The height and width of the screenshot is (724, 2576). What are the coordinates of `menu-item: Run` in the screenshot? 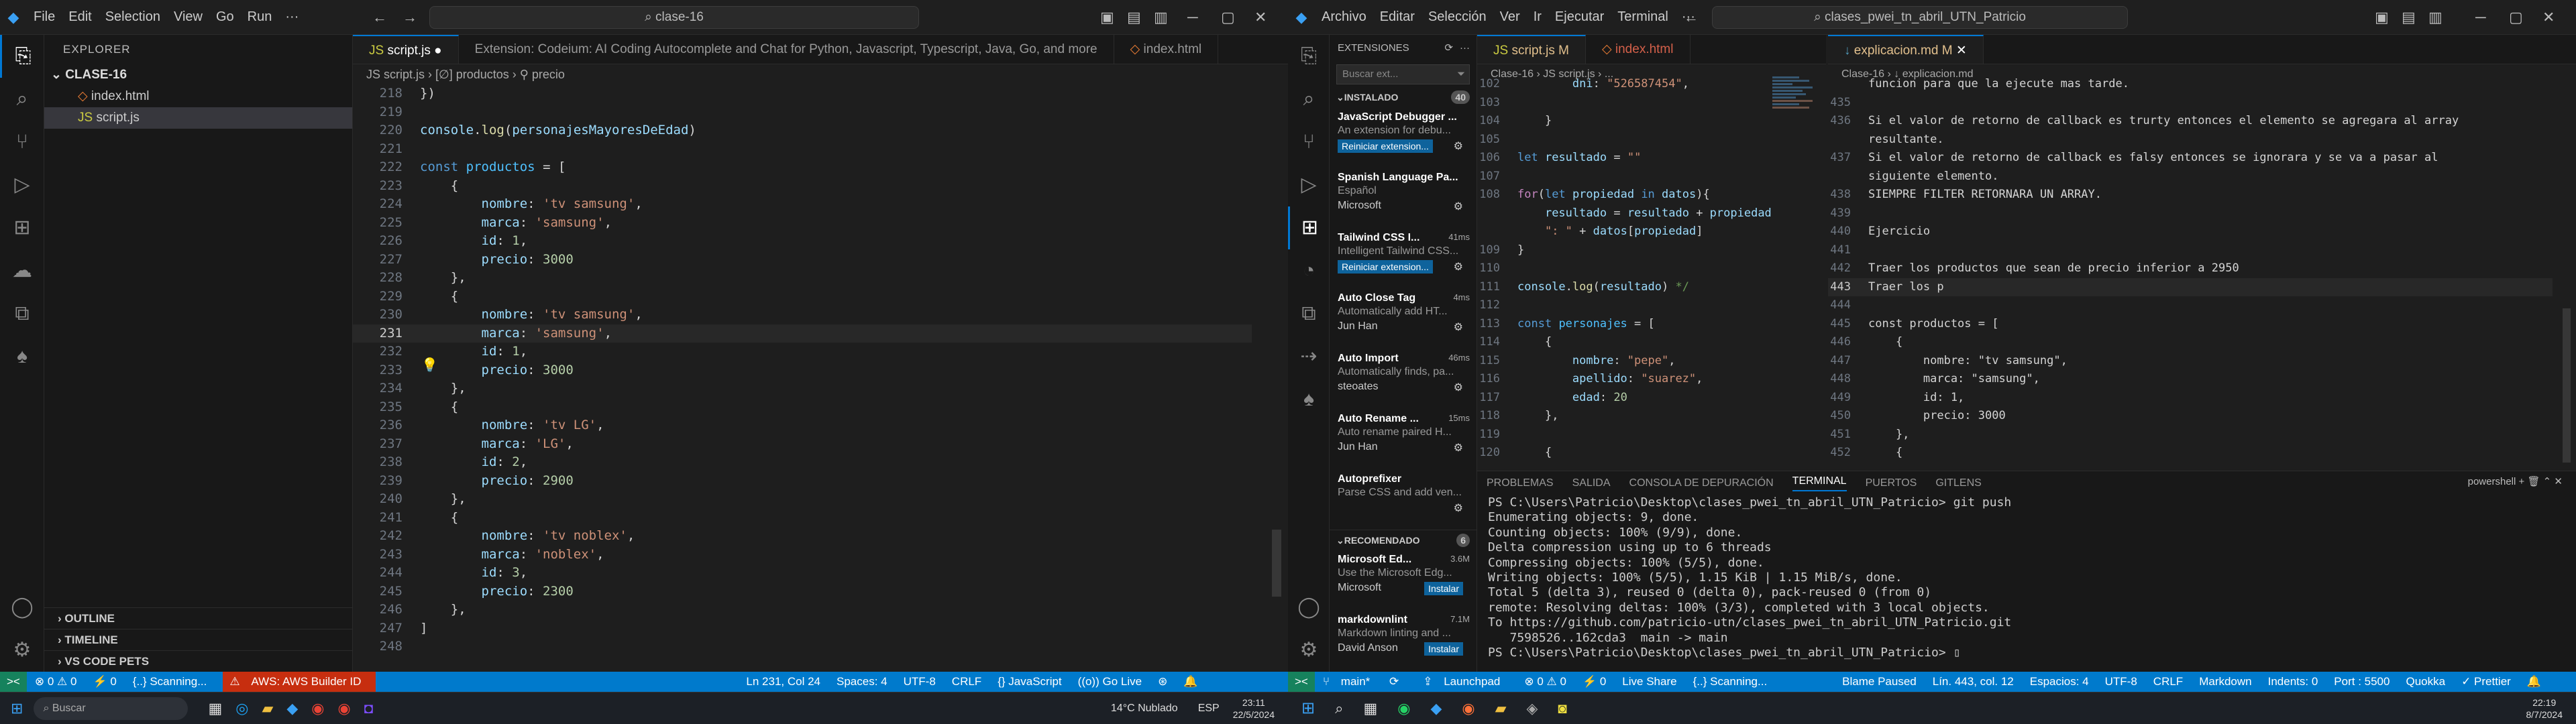 It's located at (260, 16).